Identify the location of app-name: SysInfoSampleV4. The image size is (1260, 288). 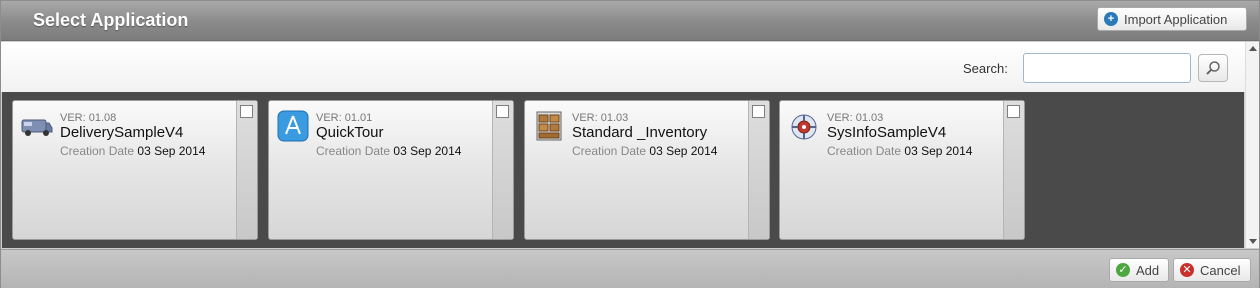
(887, 132).